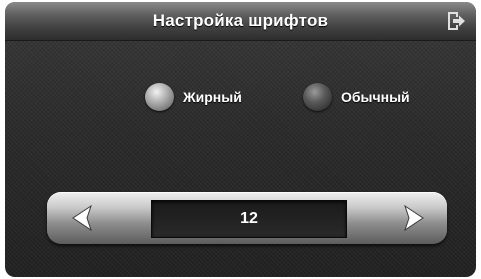 This screenshot has width=481, height=279. I want to click on decrease-size-button, so click(92, 218).